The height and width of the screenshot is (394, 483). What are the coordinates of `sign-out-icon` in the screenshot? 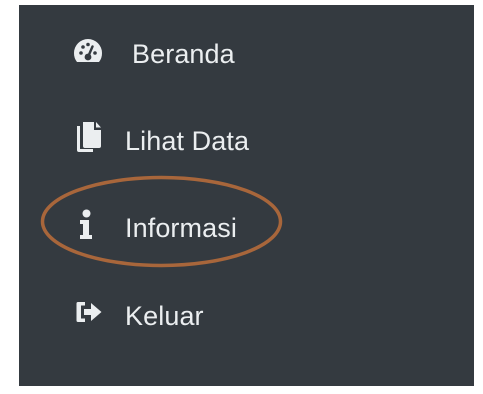 It's located at (89, 312).